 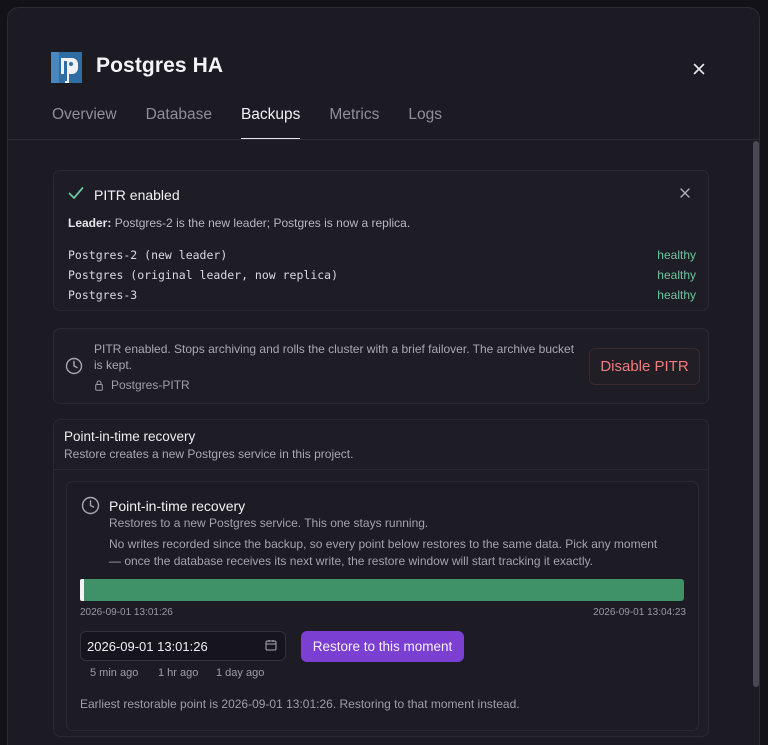 What do you see at coordinates (66, 67) in the screenshot?
I see `postgres-elephant-icon` at bounding box center [66, 67].